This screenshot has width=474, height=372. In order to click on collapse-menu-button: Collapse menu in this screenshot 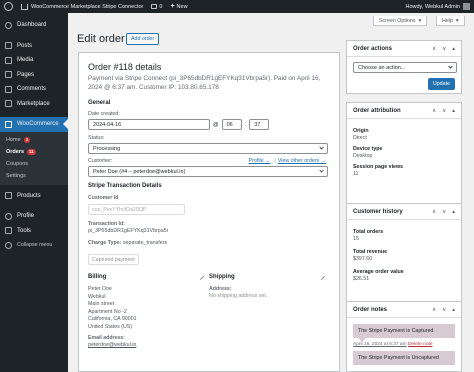, I will do `click(34, 245)`.